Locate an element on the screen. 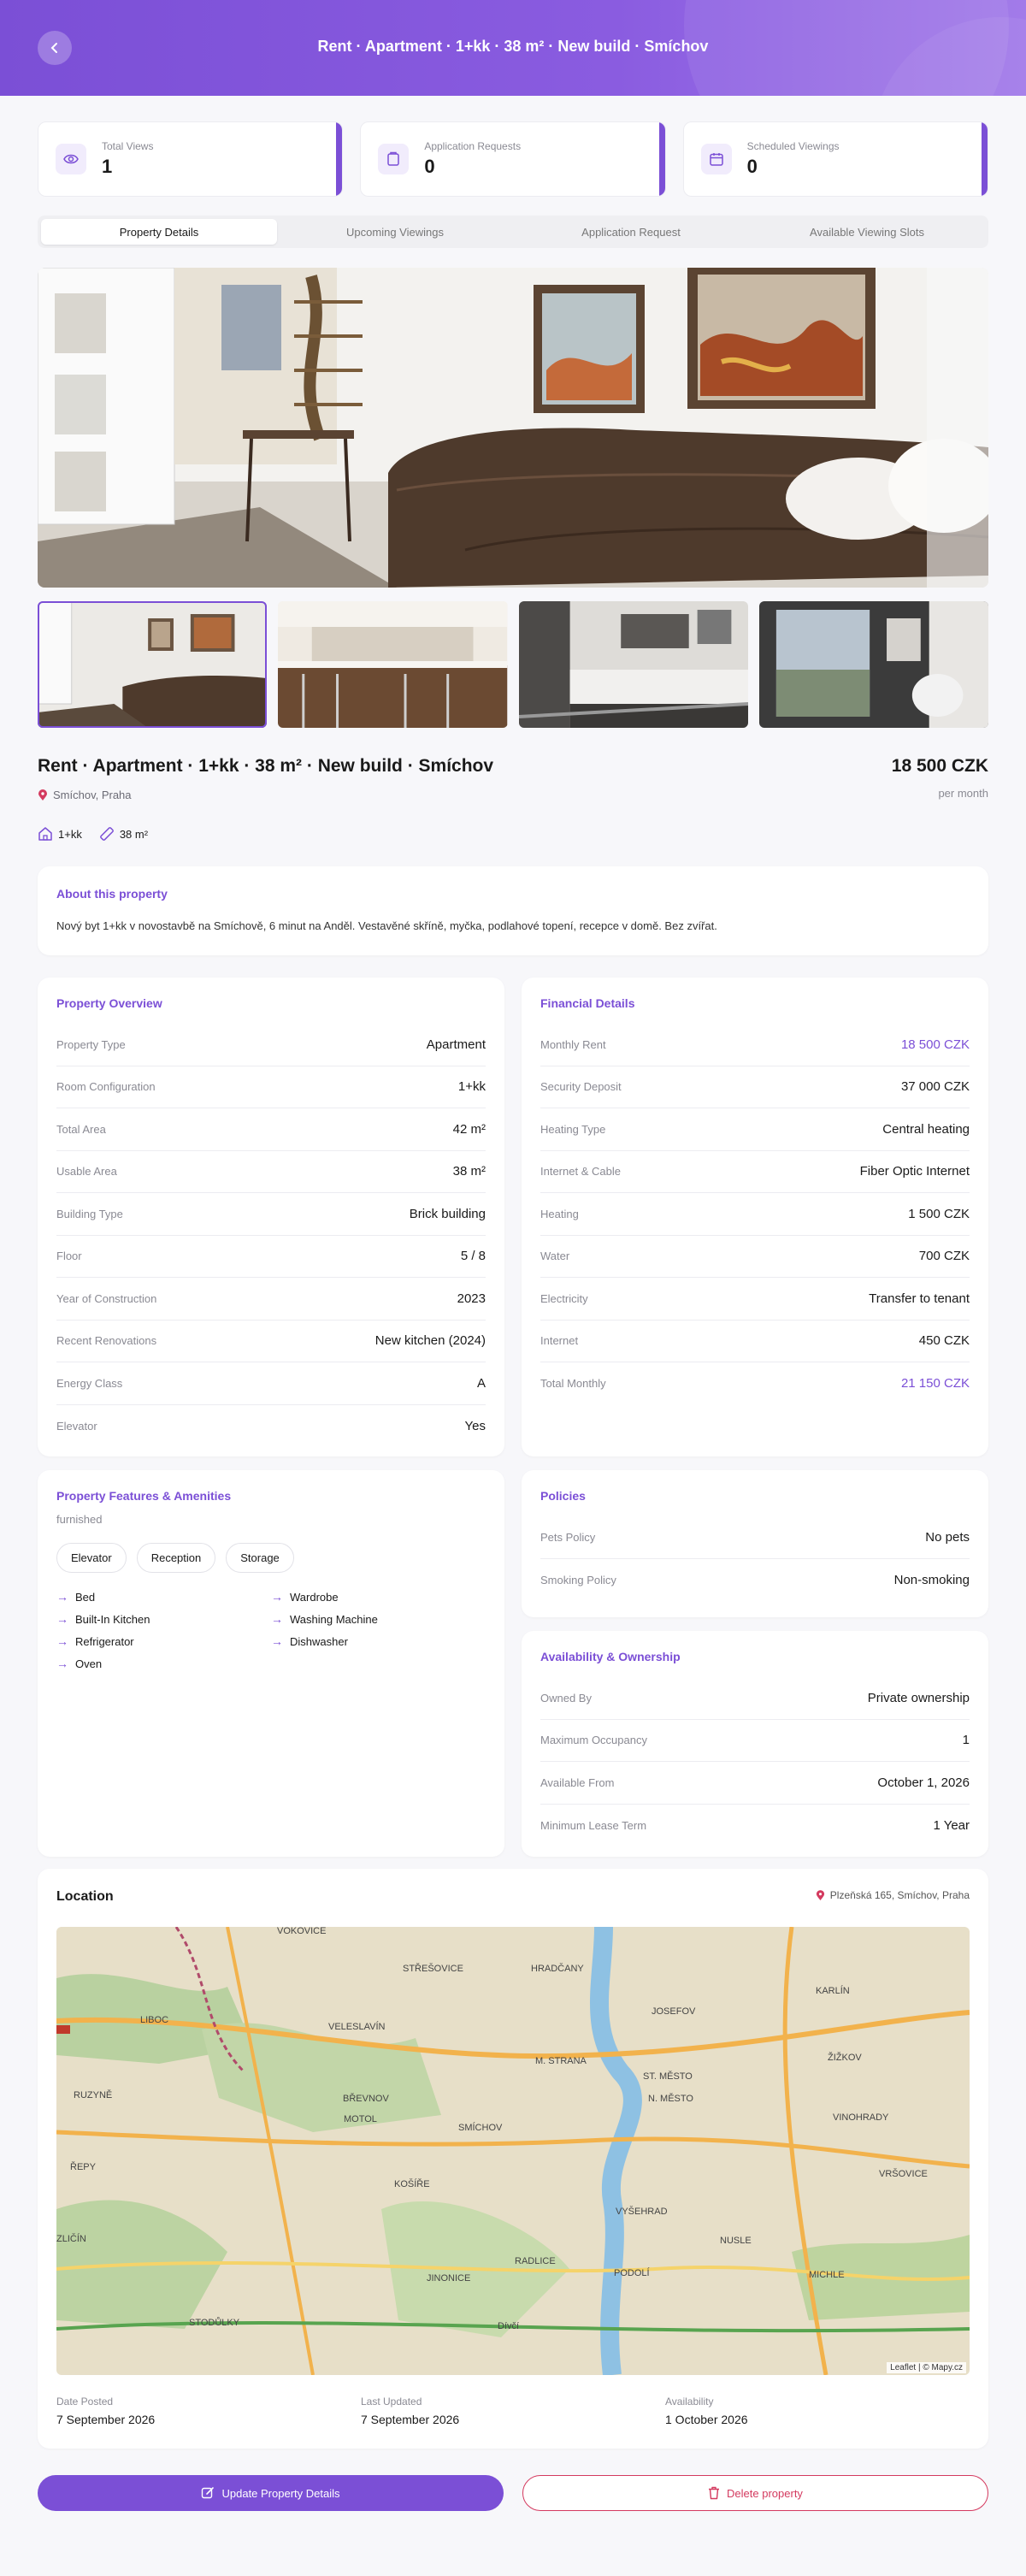  thumbnail-living-room is located at coordinates (153, 664).